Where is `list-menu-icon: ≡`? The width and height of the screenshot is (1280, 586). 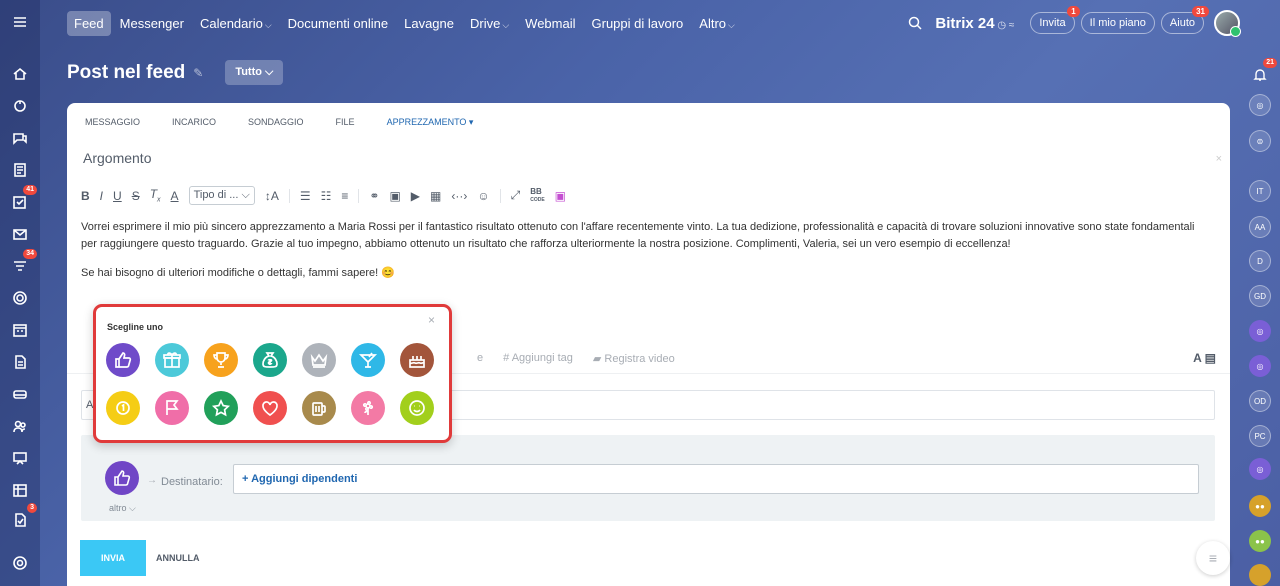 list-menu-icon: ≡ is located at coordinates (1213, 558).